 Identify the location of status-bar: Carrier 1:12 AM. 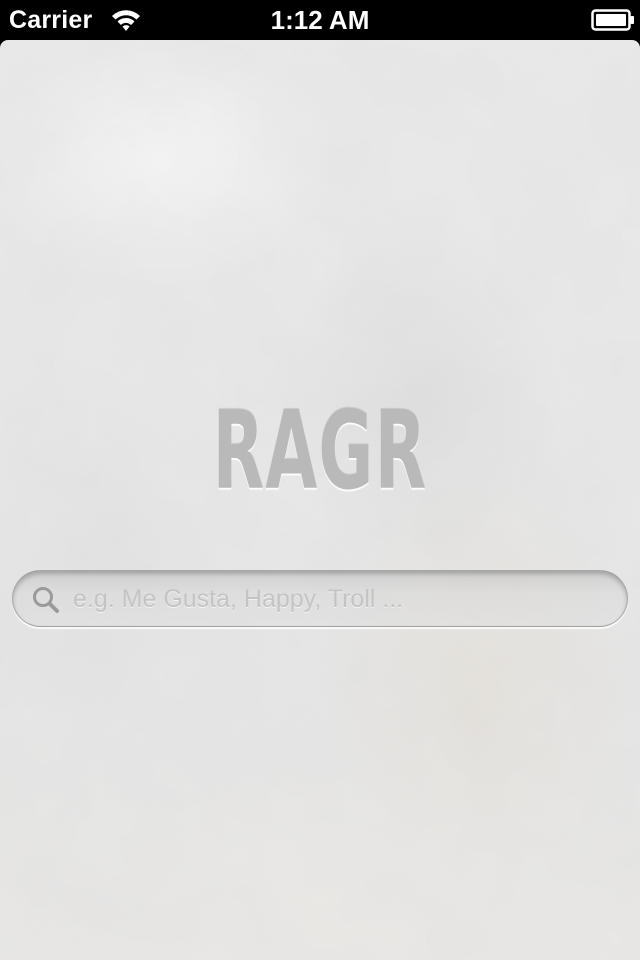
(320, 20).